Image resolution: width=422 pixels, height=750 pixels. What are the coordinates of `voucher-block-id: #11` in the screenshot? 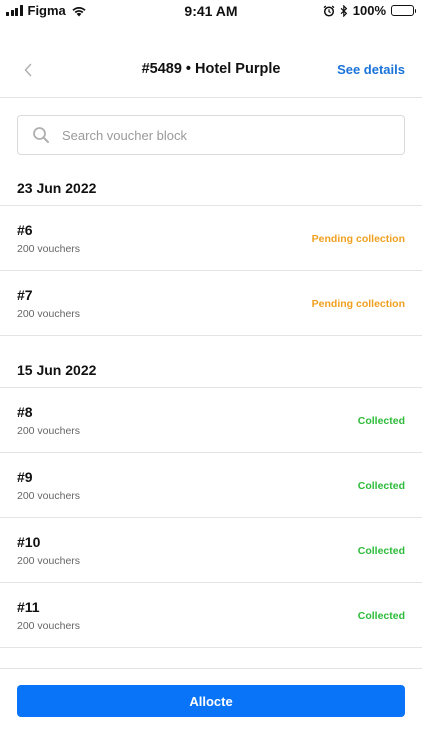 It's located at (28, 607).